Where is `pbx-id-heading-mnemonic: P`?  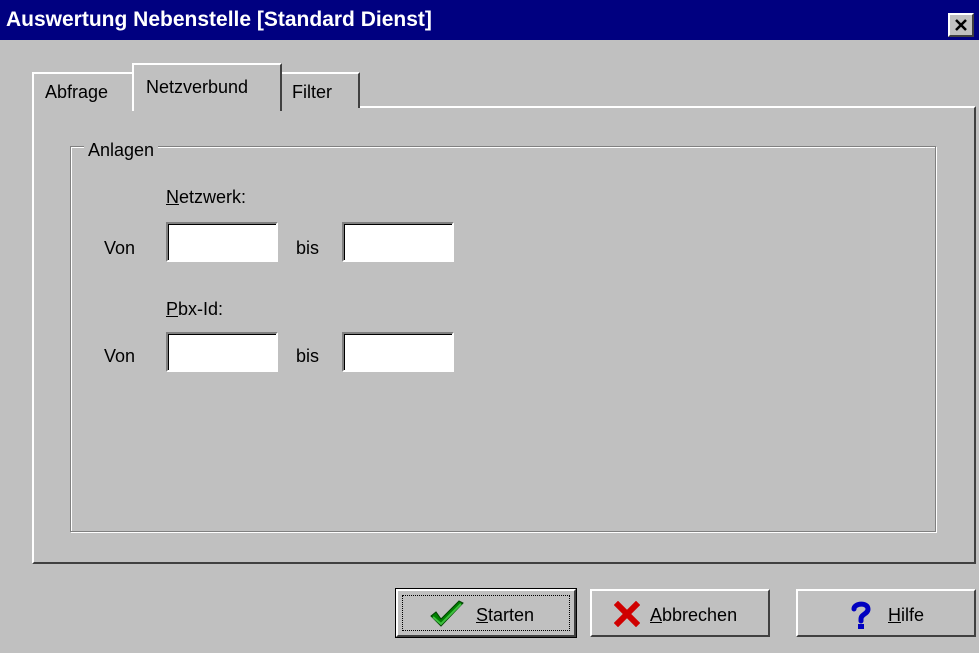
pbx-id-heading-mnemonic: P is located at coordinates (172, 309).